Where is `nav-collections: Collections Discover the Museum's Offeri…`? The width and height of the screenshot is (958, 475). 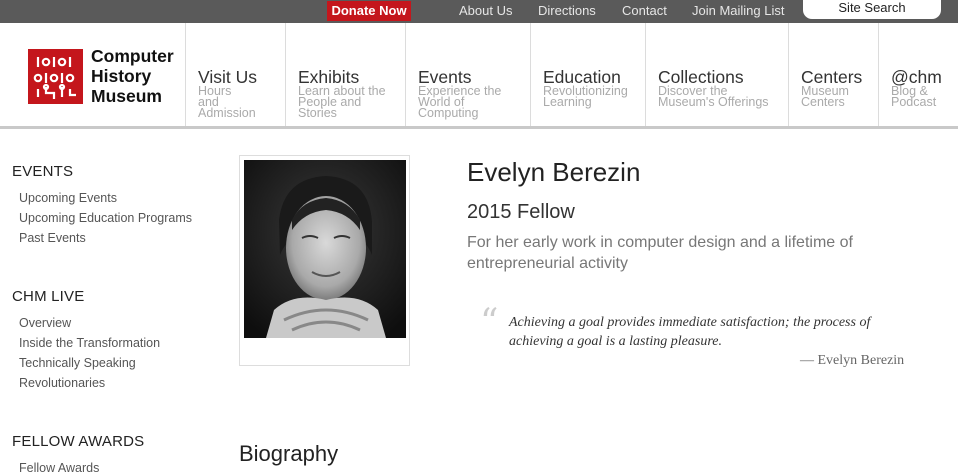 nav-collections: Collections Discover the Museum's Offeri… is located at coordinates (716, 75).